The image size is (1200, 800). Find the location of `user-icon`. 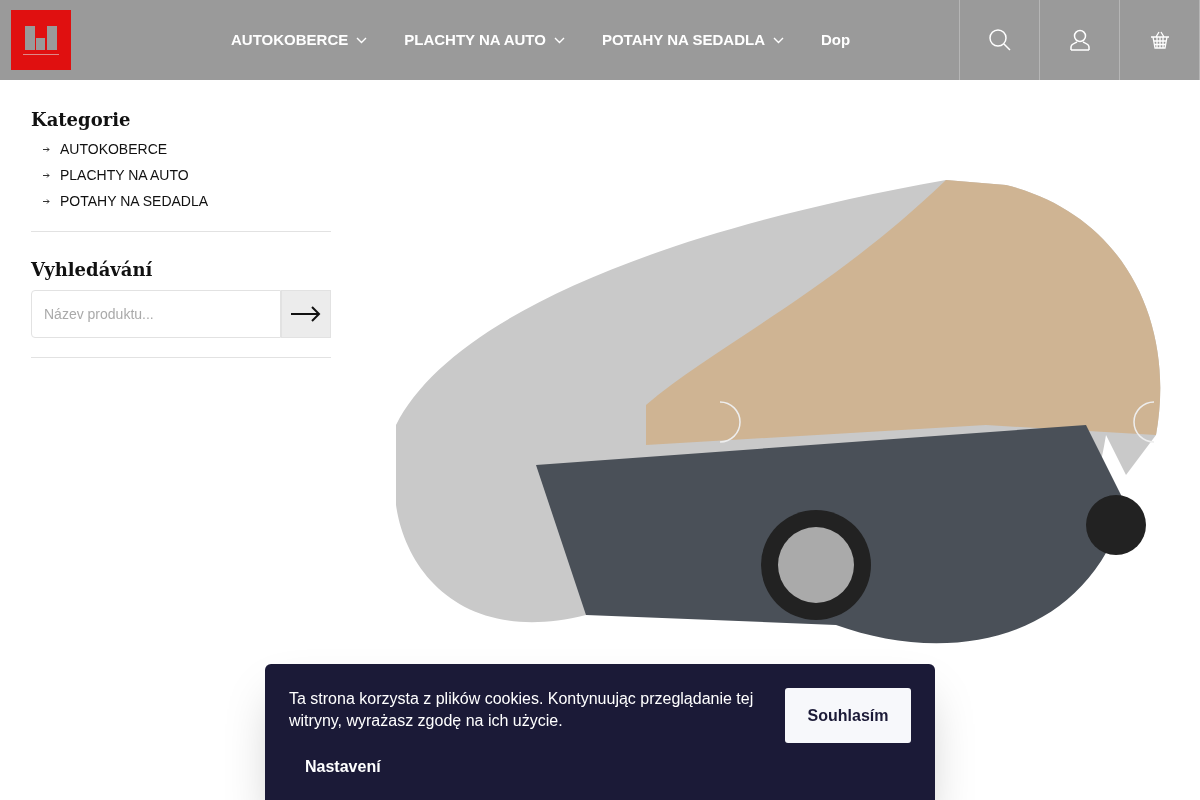

user-icon is located at coordinates (1079, 40).